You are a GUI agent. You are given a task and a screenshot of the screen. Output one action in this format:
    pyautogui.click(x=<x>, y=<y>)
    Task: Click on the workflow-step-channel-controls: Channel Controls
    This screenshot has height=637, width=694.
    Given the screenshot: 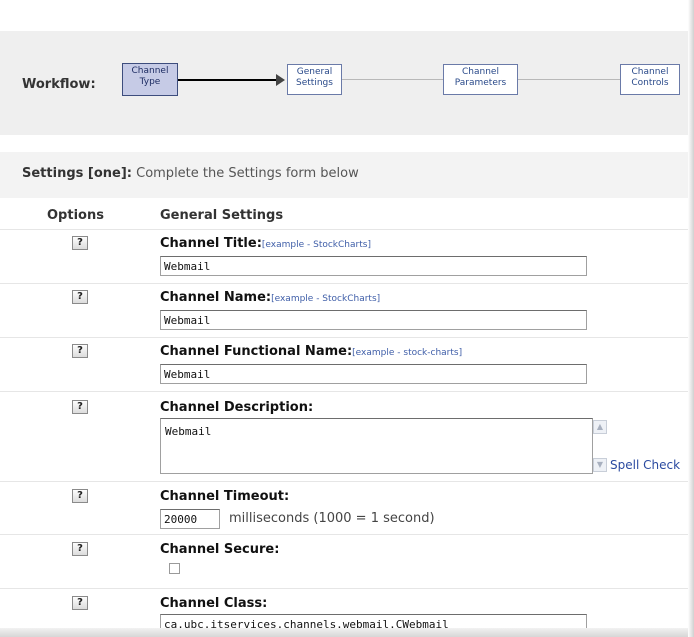 What is the action you would take?
    pyautogui.click(x=650, y=79)
    